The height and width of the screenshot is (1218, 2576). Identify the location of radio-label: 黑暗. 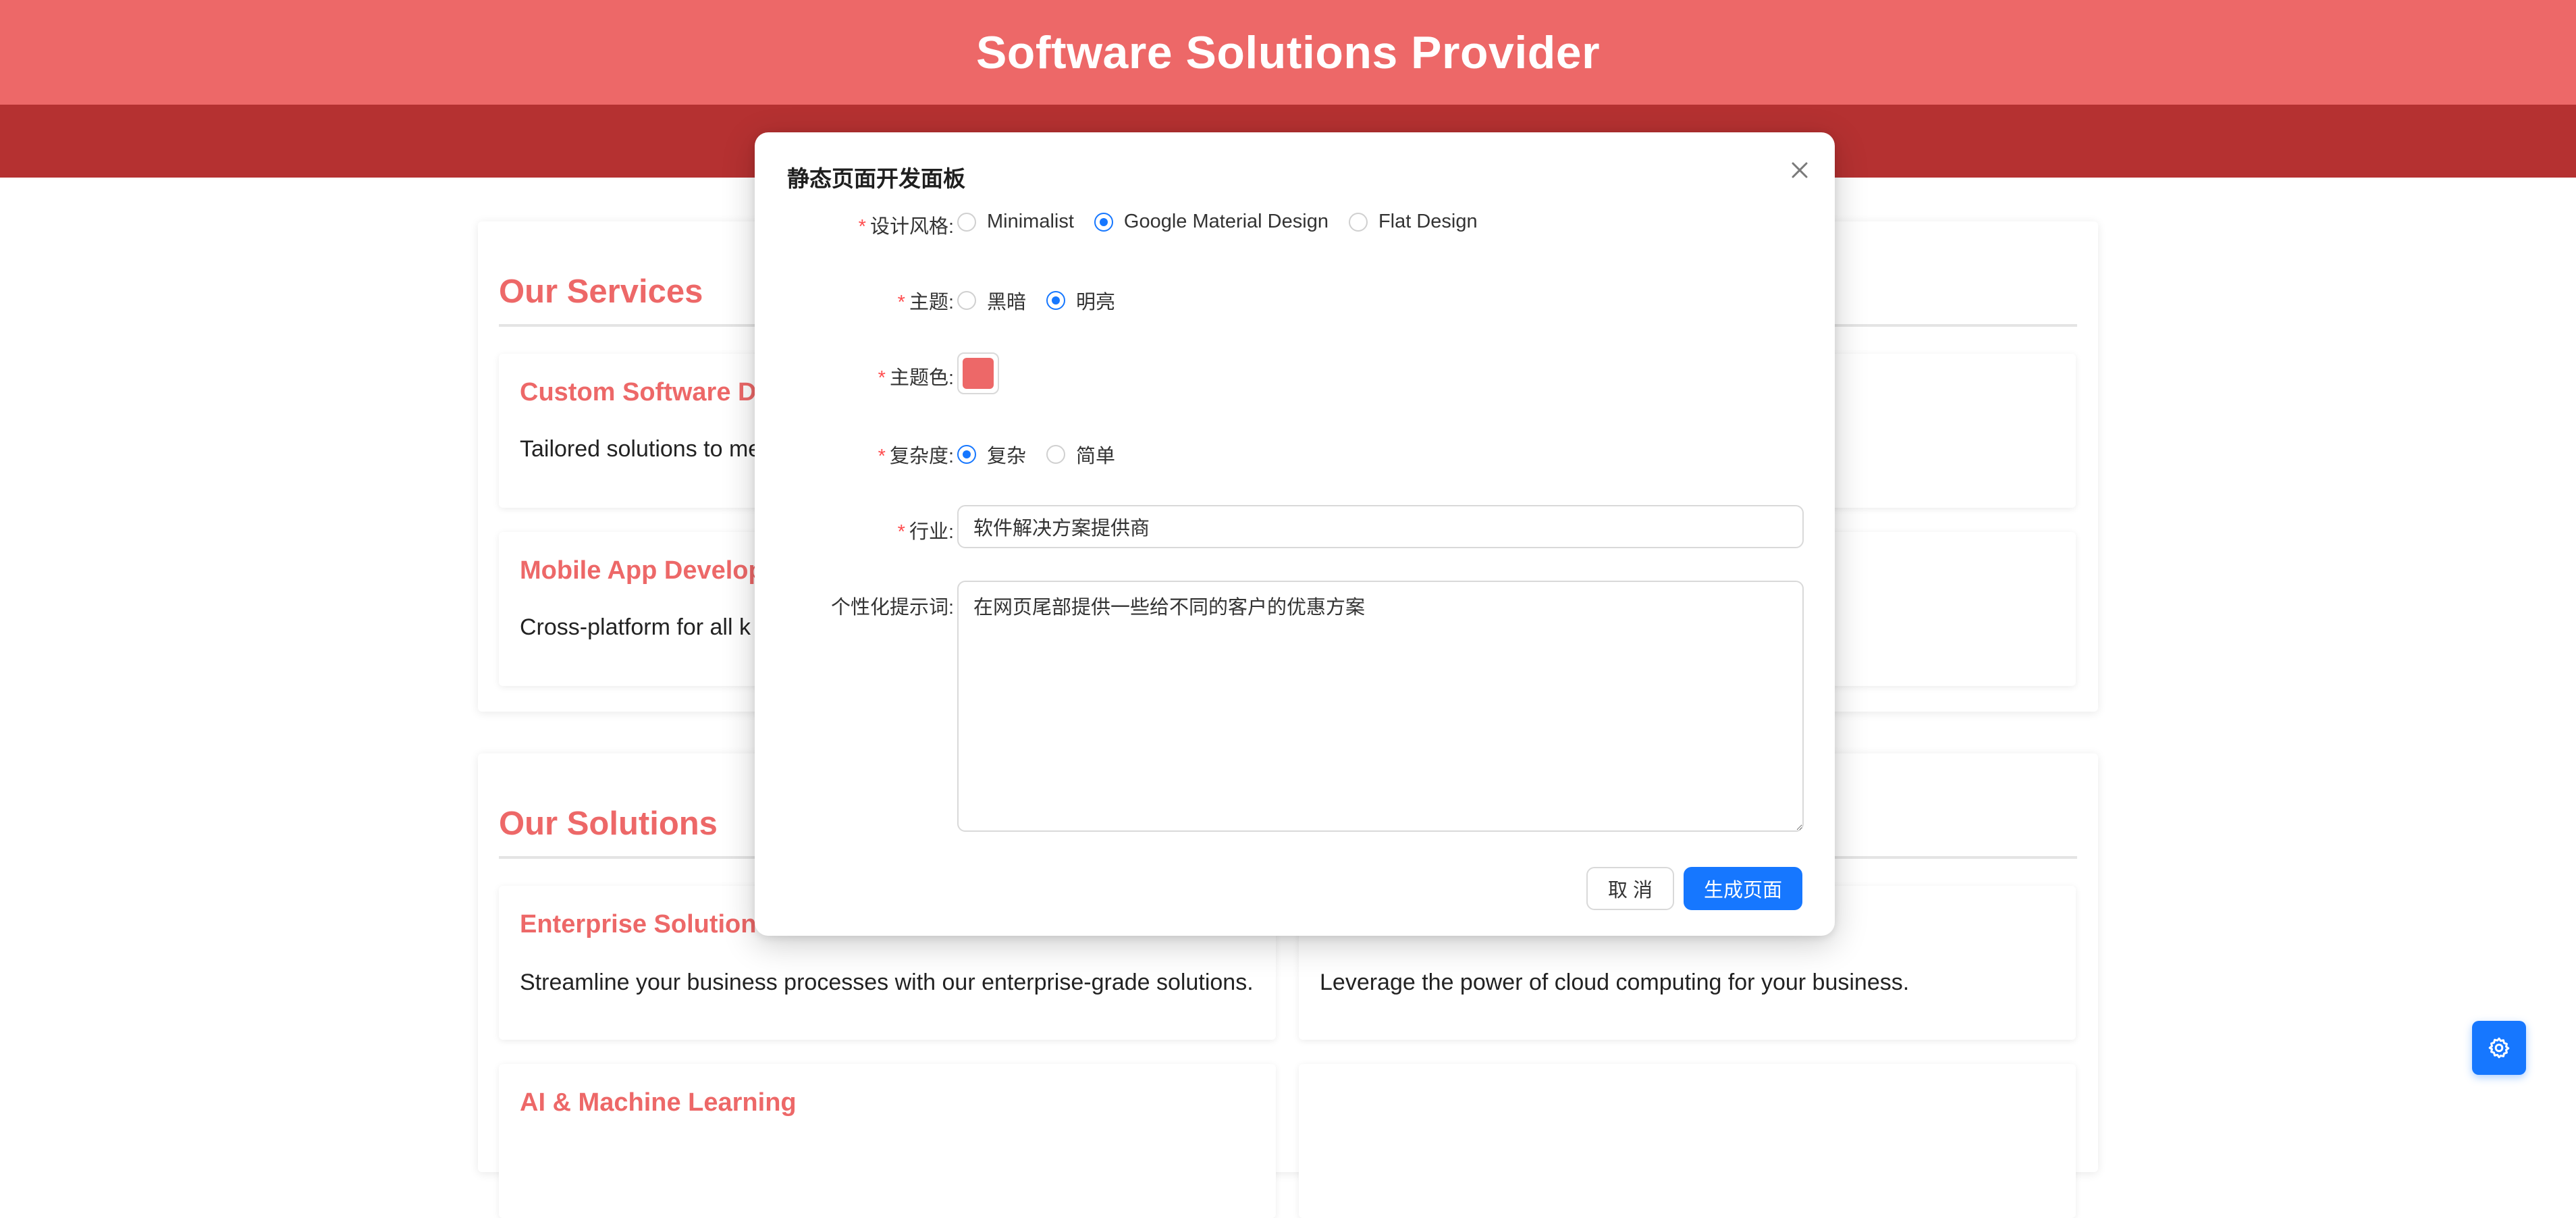
(1007, 302).